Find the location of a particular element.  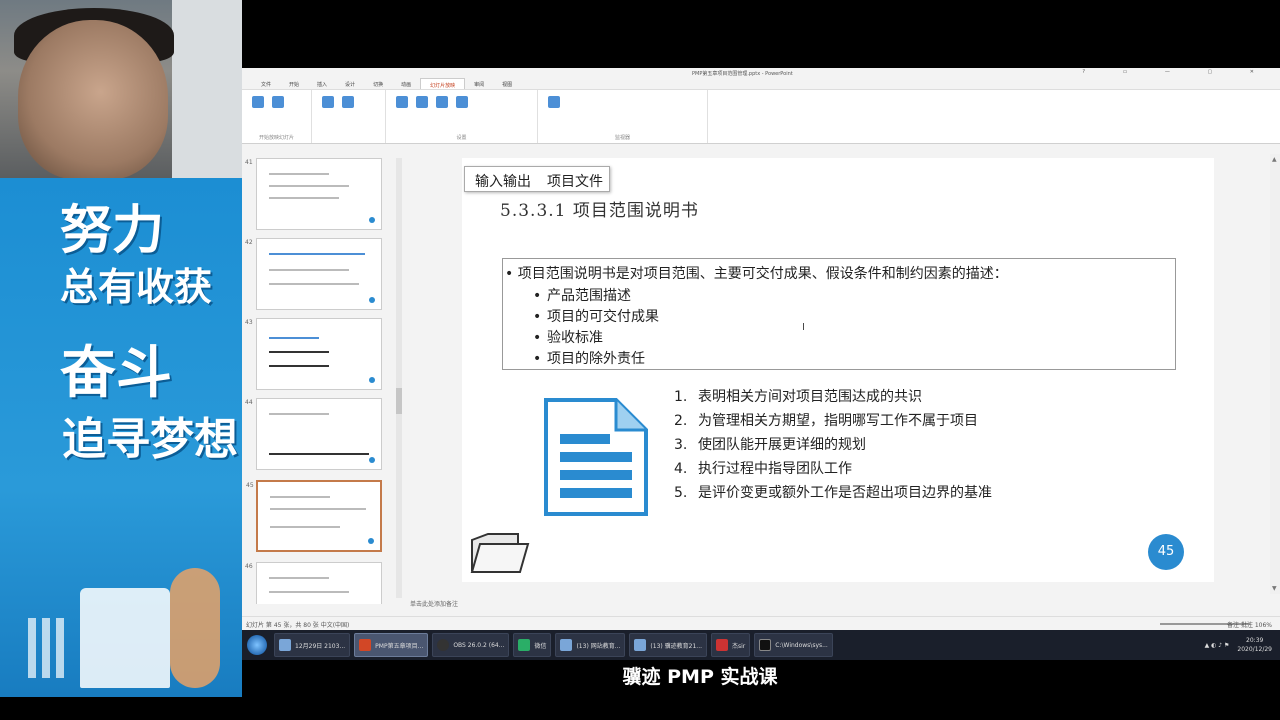

slide-header-tabs: 输入输出 项目文件 is located at coordinates (537, 179).